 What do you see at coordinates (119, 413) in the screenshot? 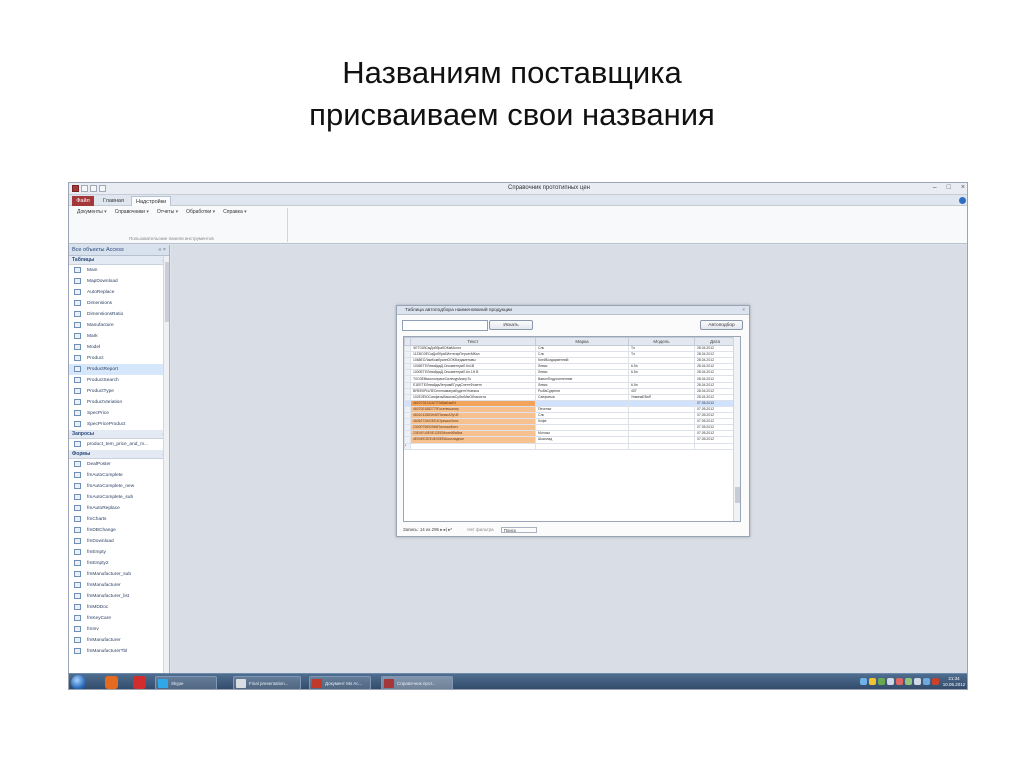
I see `nav-item: SpecPrice` at bounding box center [119, 413].